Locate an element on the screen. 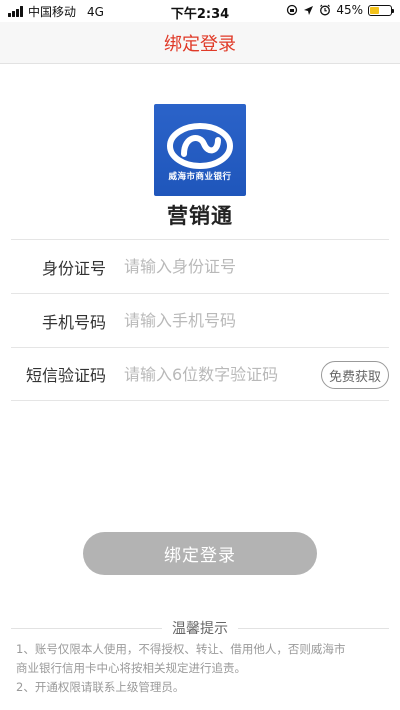 Image resolution: width=400 pixels, height=710 pixels. phone-label: 手机号码 is located at coordinates (73, 322).